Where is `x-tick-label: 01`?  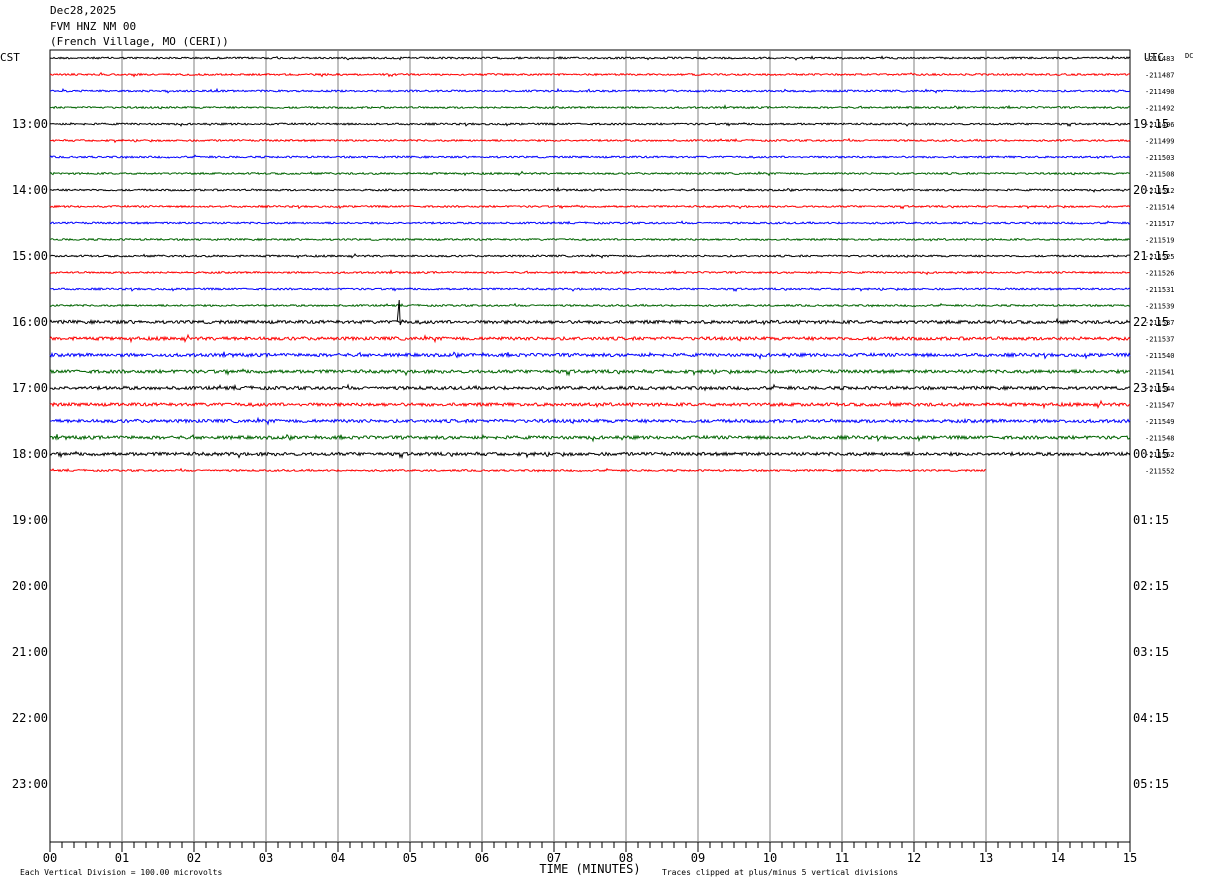
x-tick-label: 01 is located at coordinates (122, 858).